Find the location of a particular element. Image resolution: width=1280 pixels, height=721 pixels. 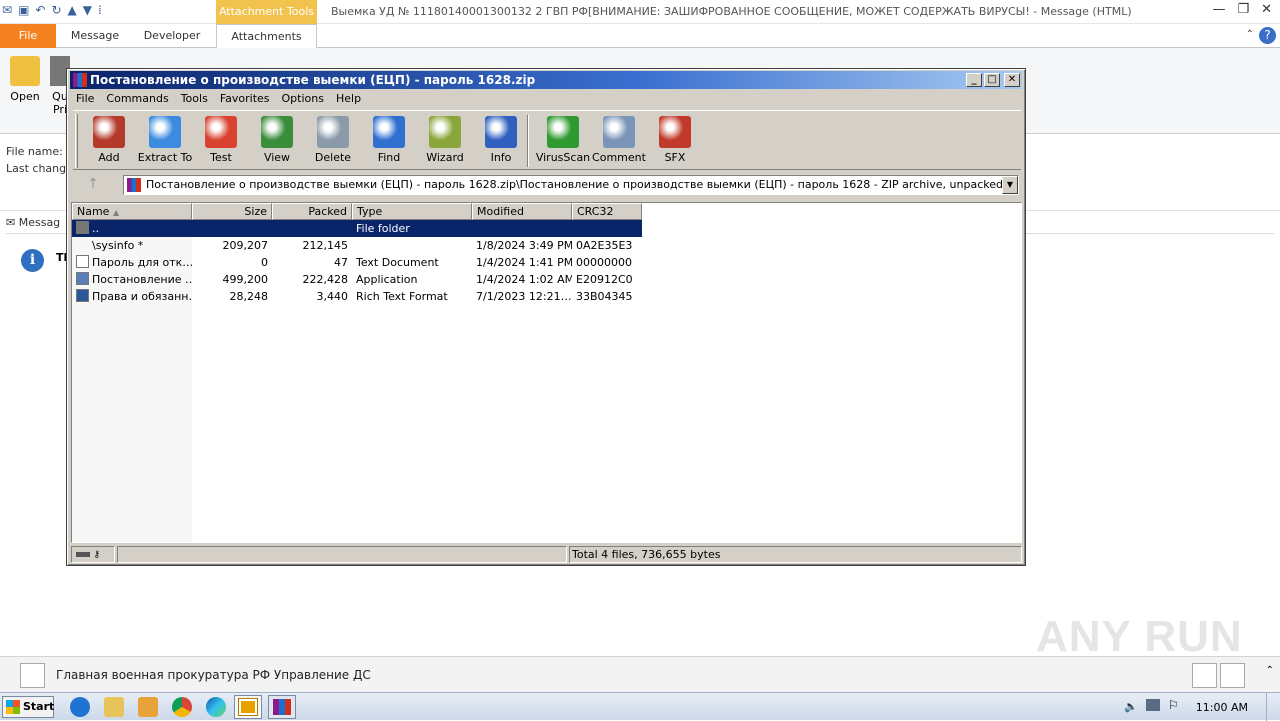

menu-help: Help is located at coordinates (348, 99).